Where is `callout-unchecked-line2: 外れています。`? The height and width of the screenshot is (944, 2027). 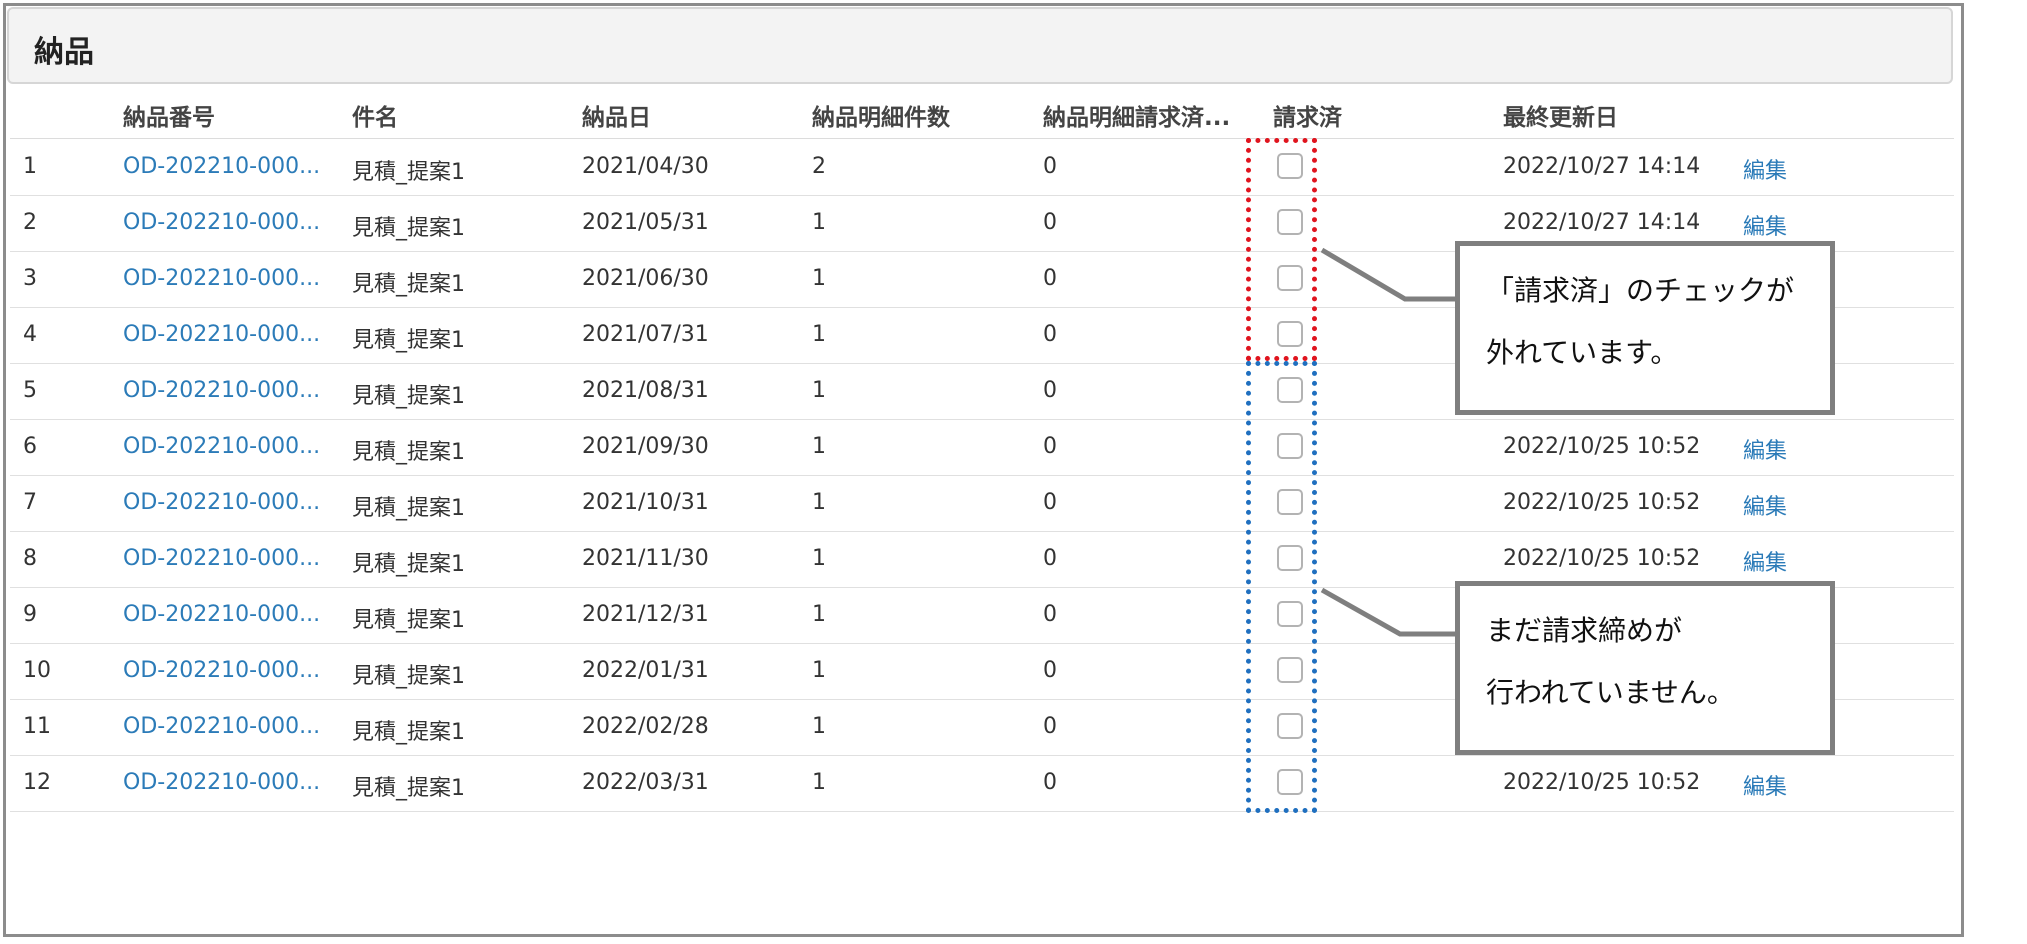
callout-unchecked-line2: 外れています。 is located at coordinates (1582, 352).